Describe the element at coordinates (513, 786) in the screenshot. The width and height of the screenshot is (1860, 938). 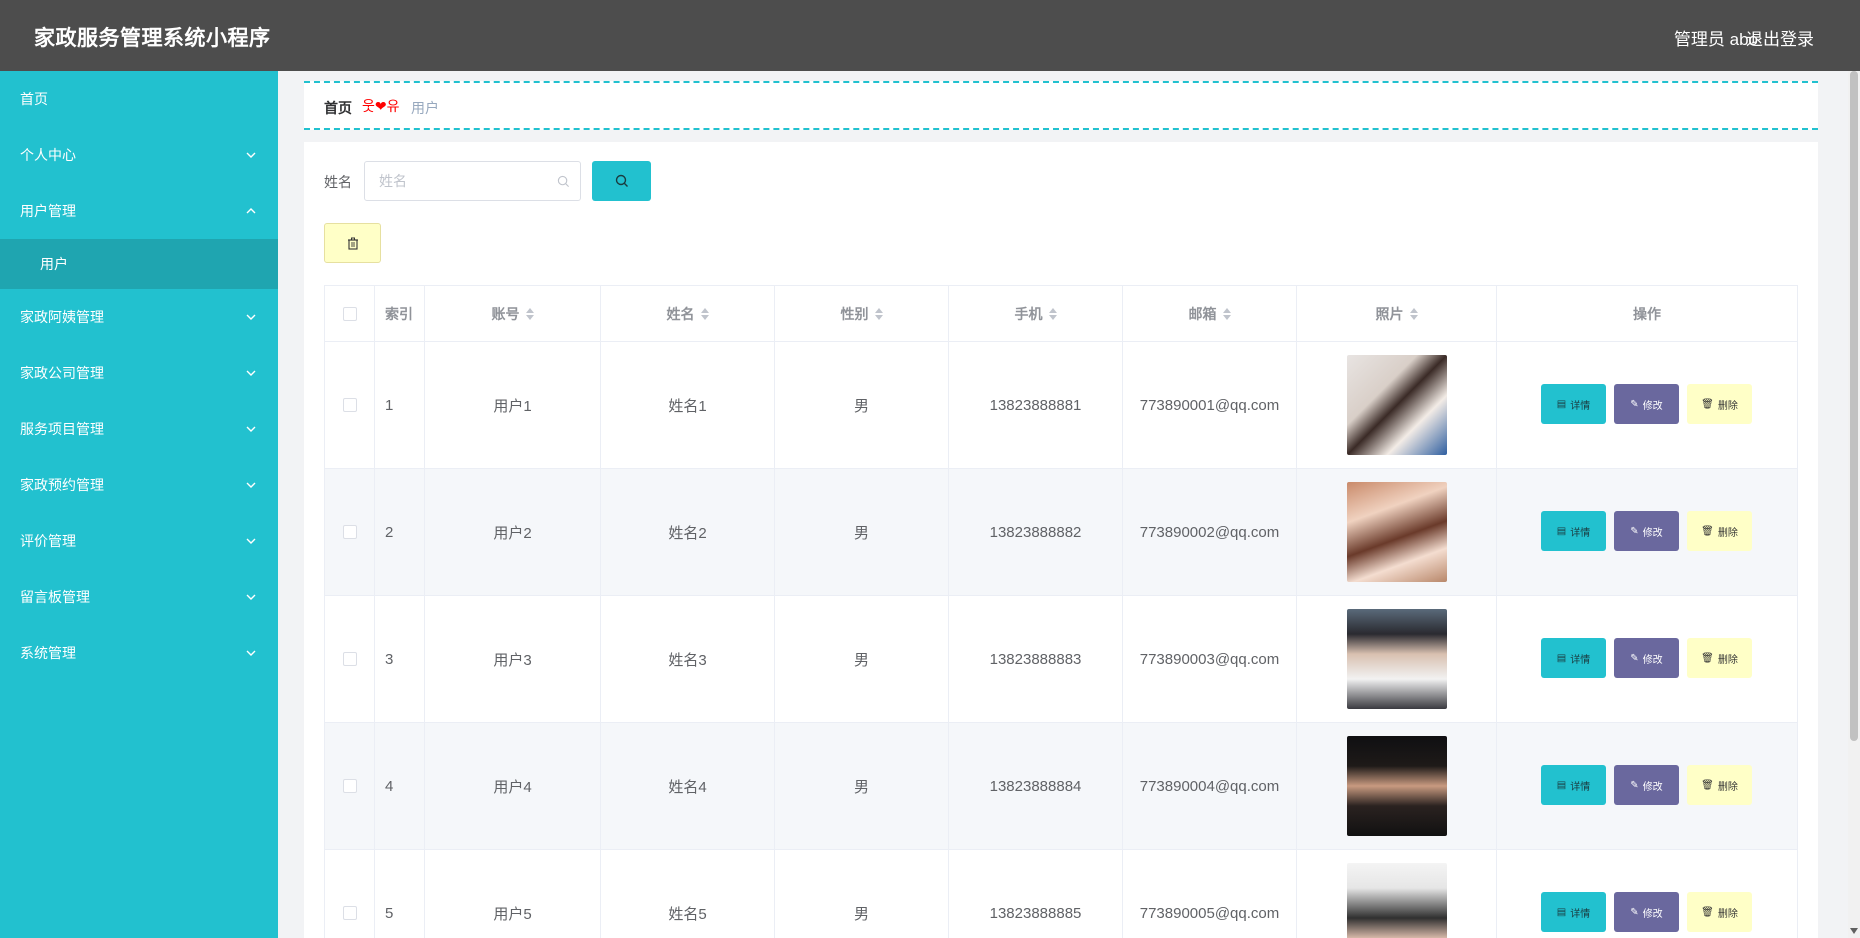
I see `cell-account: 用户4` at that location.